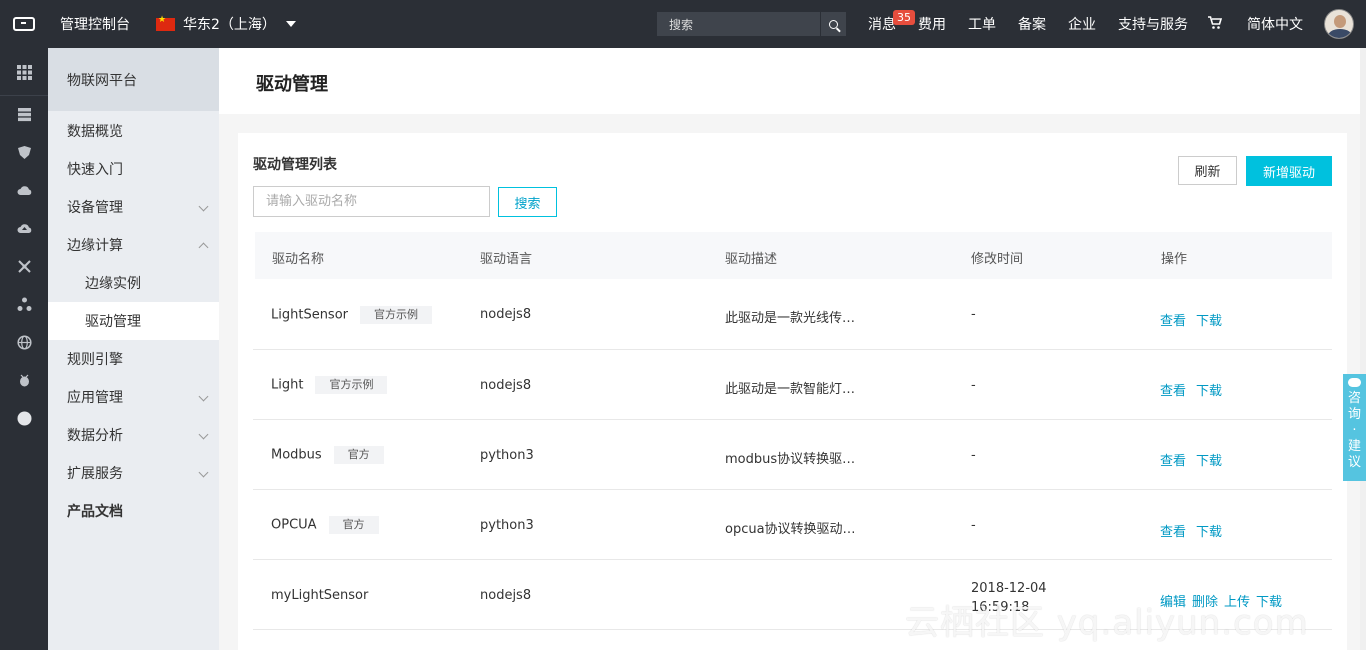 This screenshot has height=650, width=1366. What do you see at coordinates (1153, 24) in the screenshot?
I see `nav-support: 支持与服务` at bounding box center [1153, 24].